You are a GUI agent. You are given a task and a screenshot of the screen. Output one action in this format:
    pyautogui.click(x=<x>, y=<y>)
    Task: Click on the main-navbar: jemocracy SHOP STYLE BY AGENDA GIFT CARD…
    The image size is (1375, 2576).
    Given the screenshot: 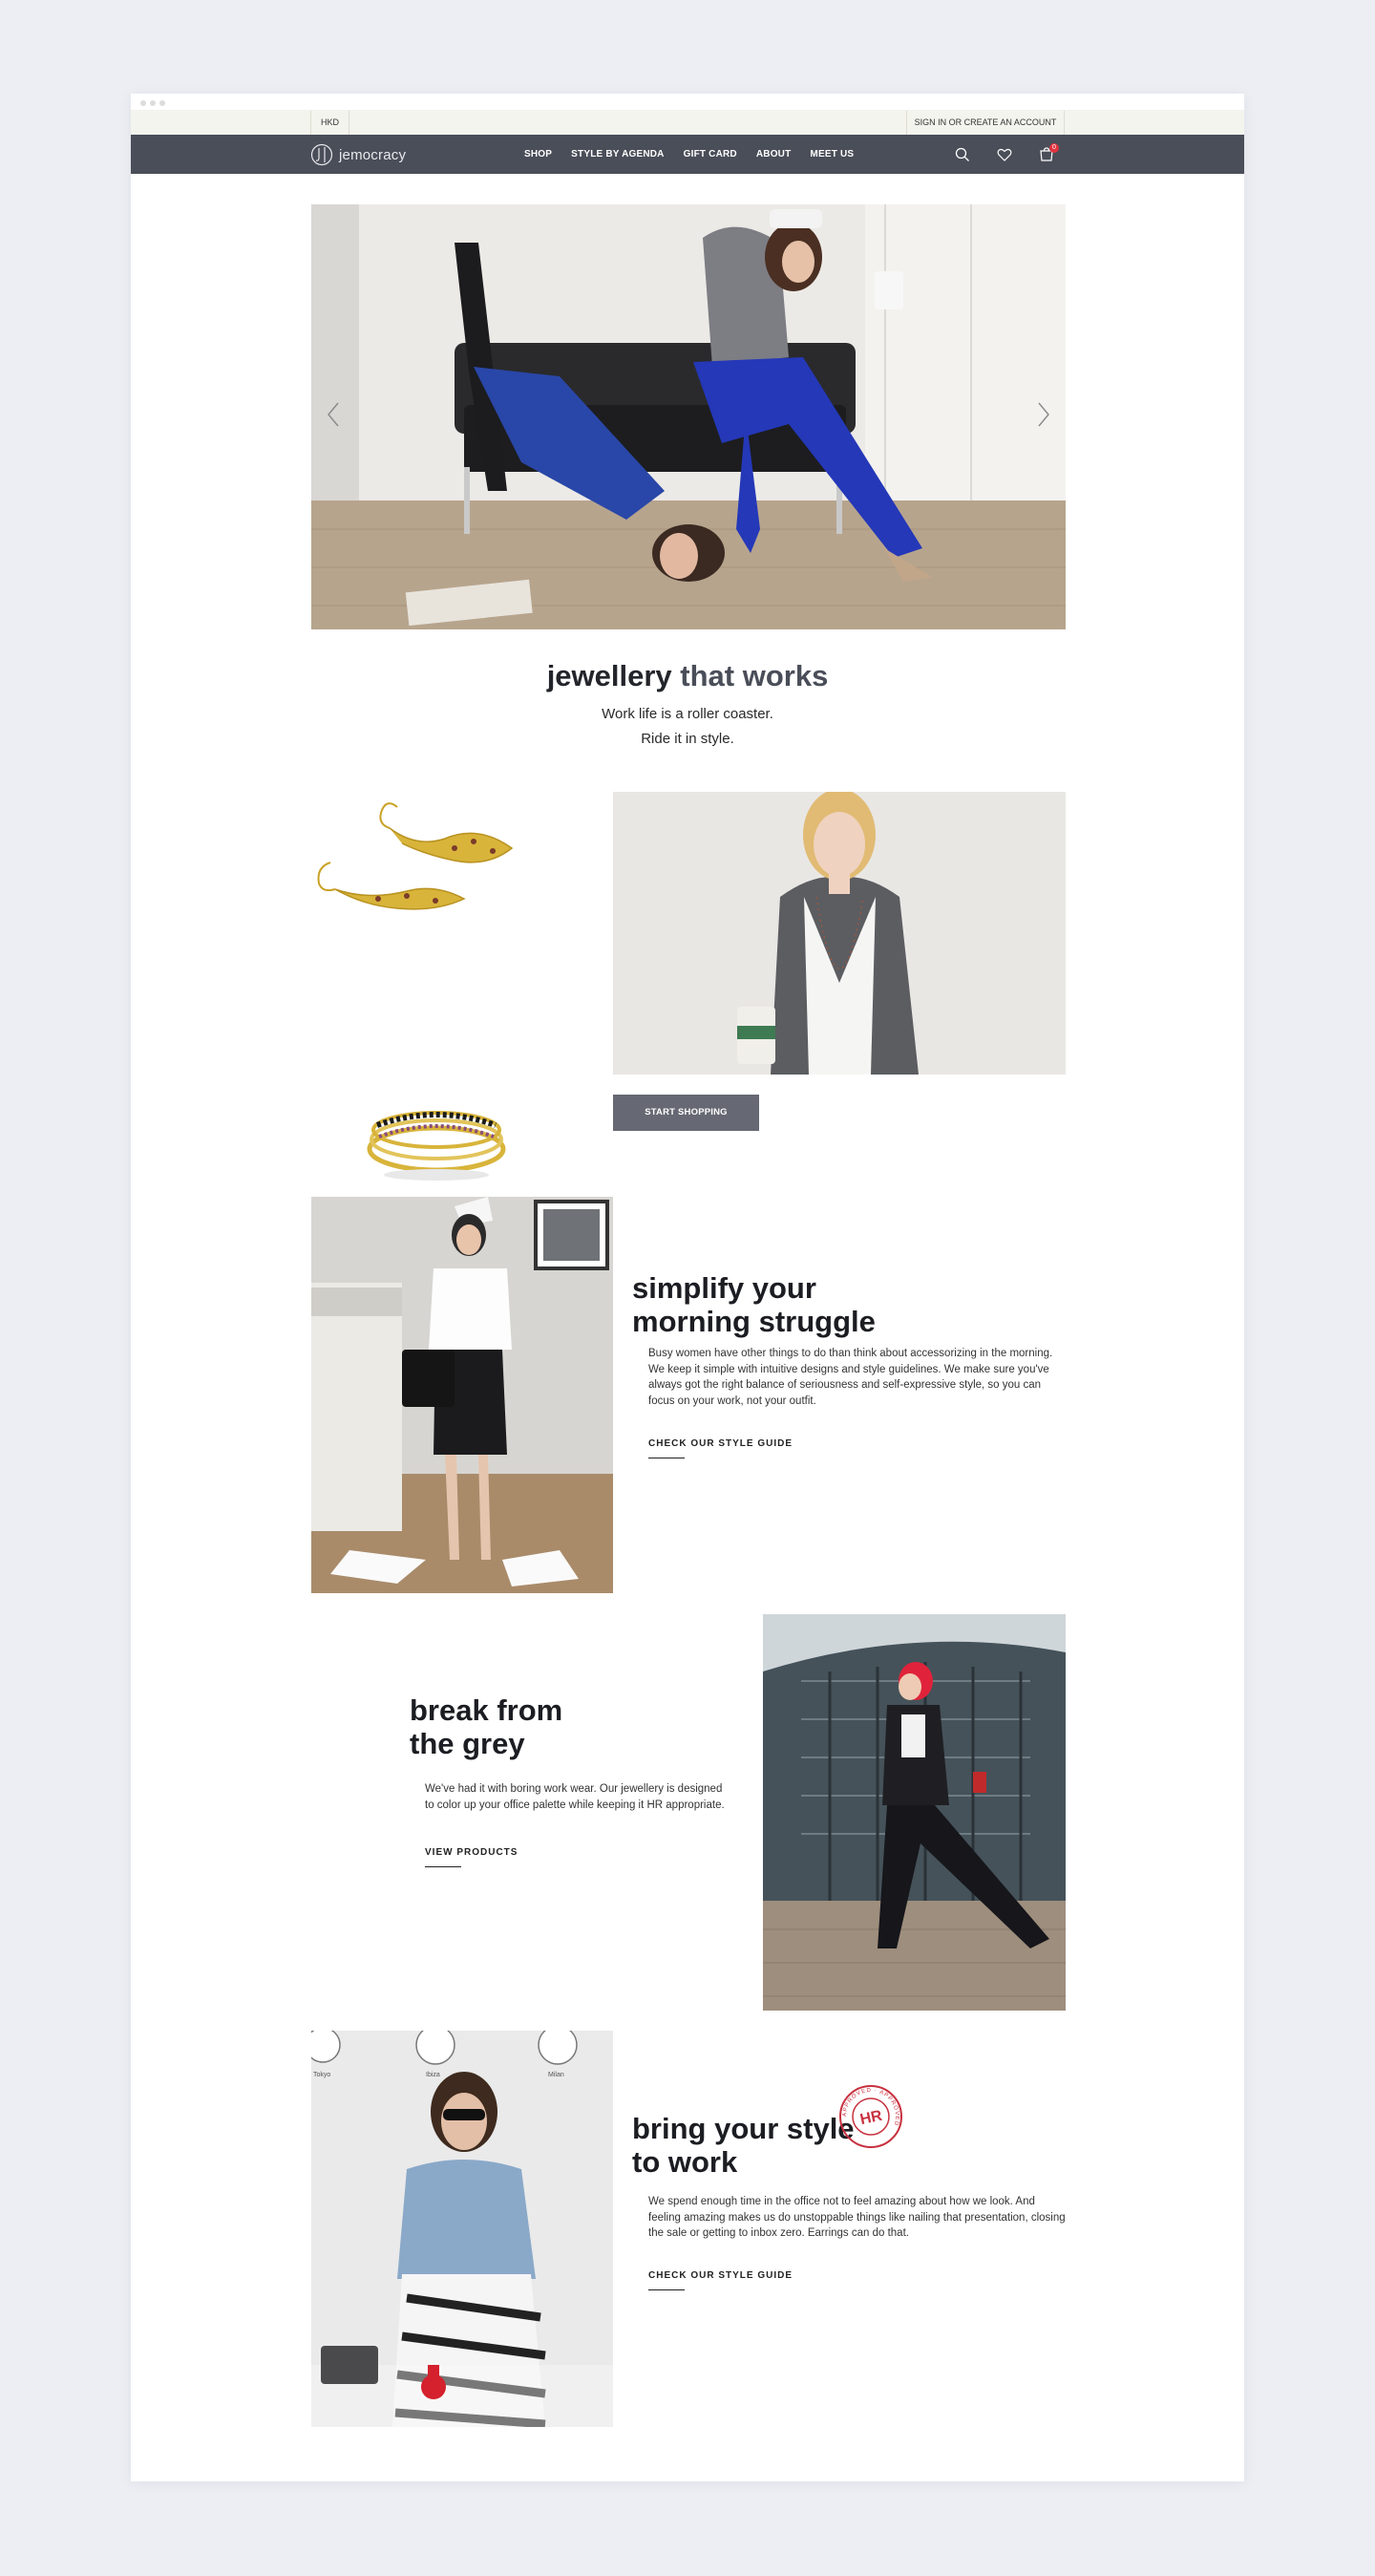 What is the action you would take?
    pyautogui.click(x=687, y=155)
    